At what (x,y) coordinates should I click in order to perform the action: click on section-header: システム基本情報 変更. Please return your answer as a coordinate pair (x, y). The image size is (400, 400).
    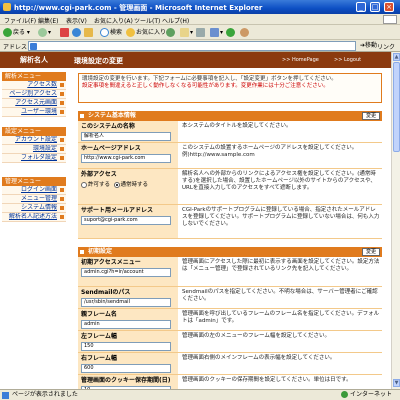
    Looking at the image, I should click on (230, 116).